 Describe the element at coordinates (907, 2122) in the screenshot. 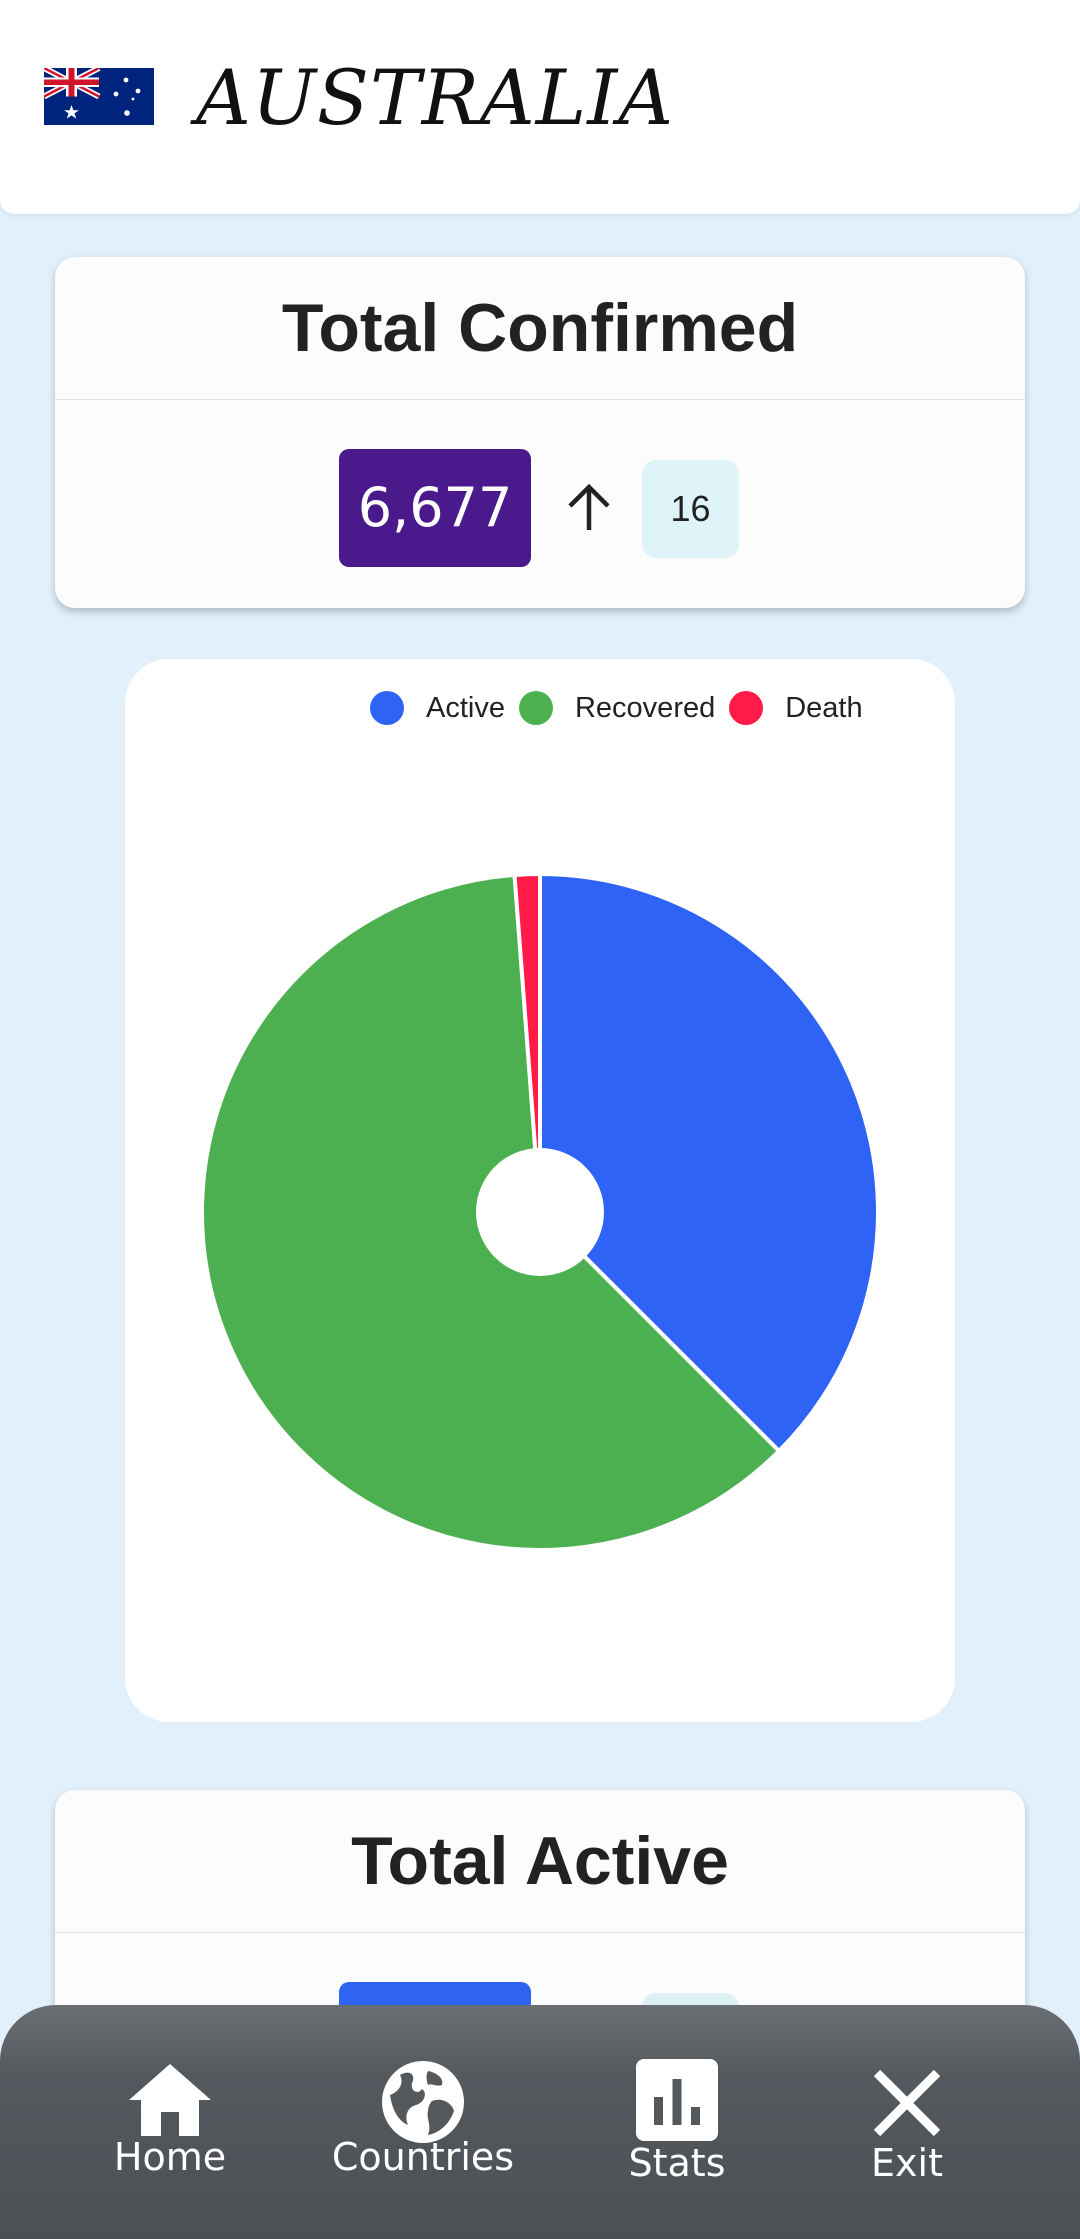

I see `nav-exit: Exit` at that location.